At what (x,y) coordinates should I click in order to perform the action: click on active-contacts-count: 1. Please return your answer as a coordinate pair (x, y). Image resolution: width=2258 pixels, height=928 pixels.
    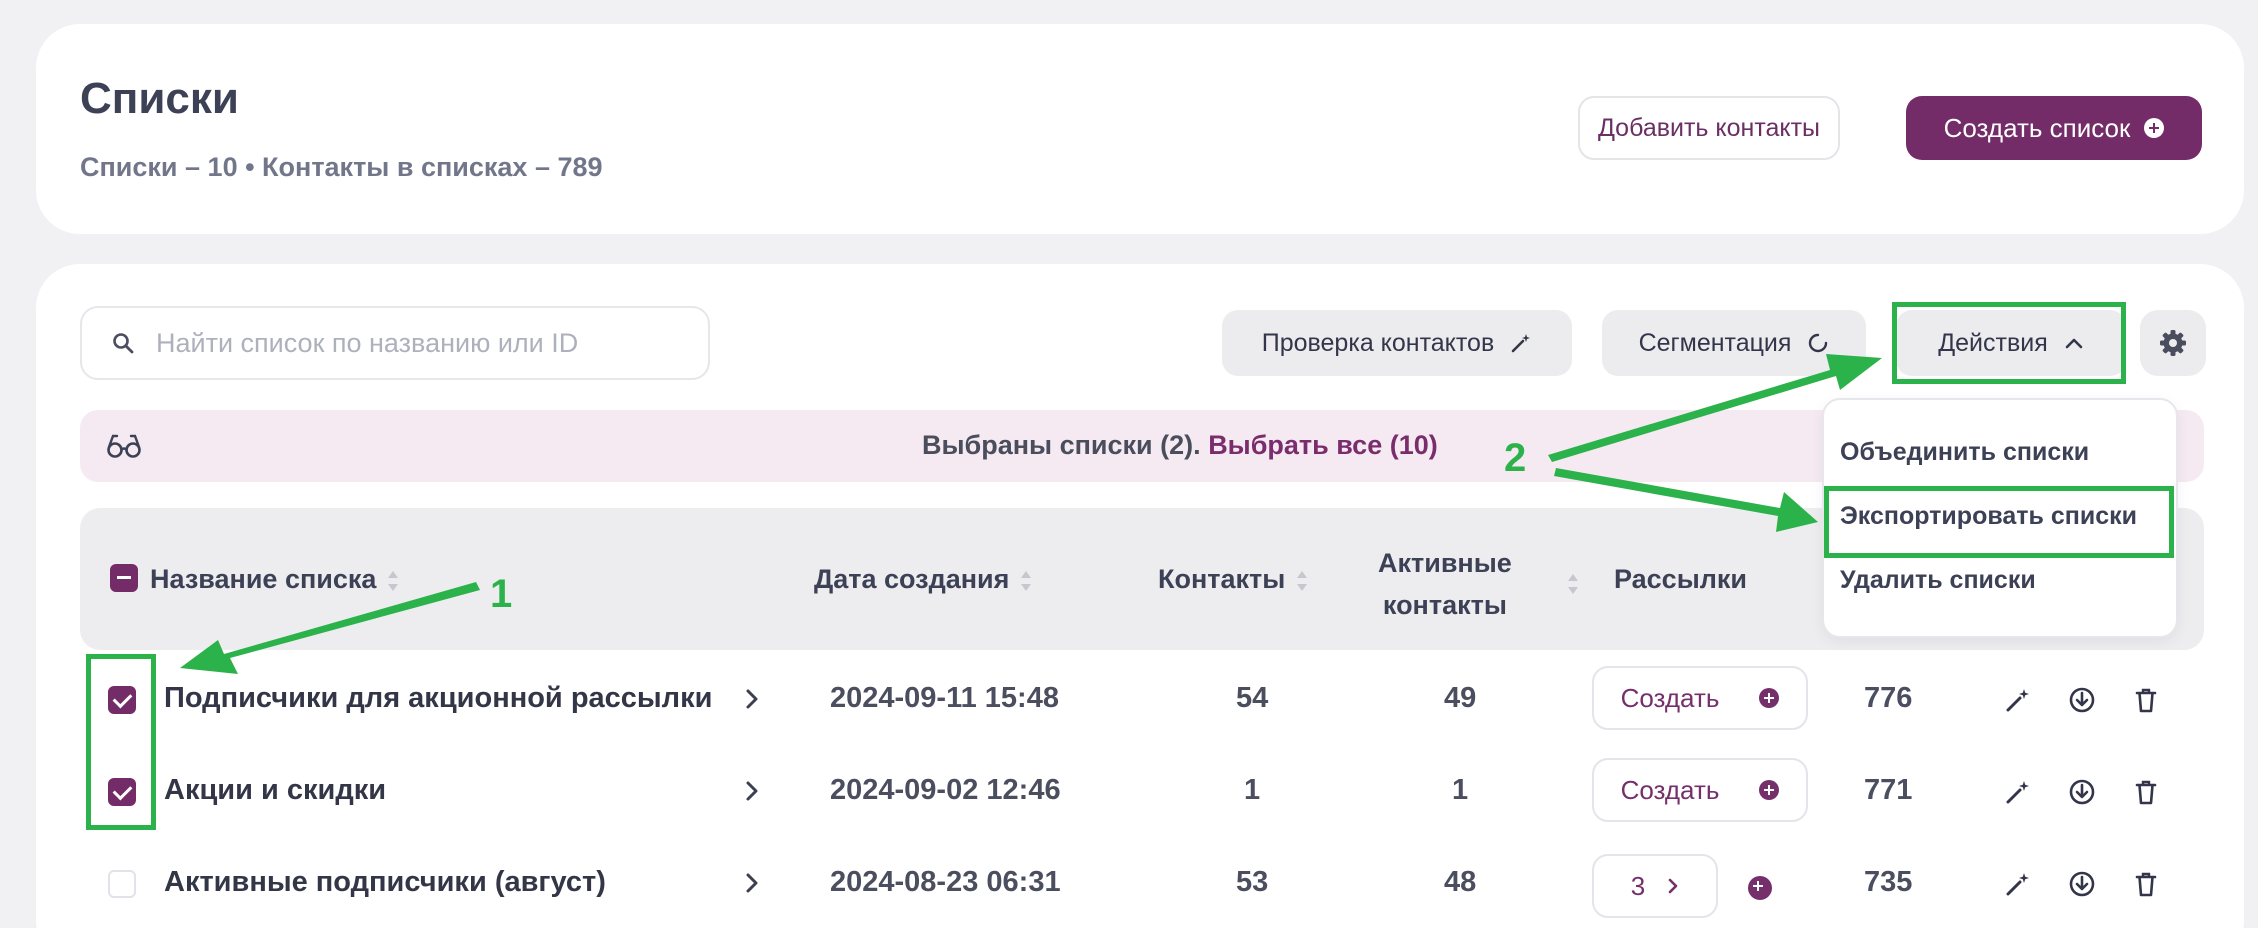
    Looking at the image, I should click on (1460, 790).